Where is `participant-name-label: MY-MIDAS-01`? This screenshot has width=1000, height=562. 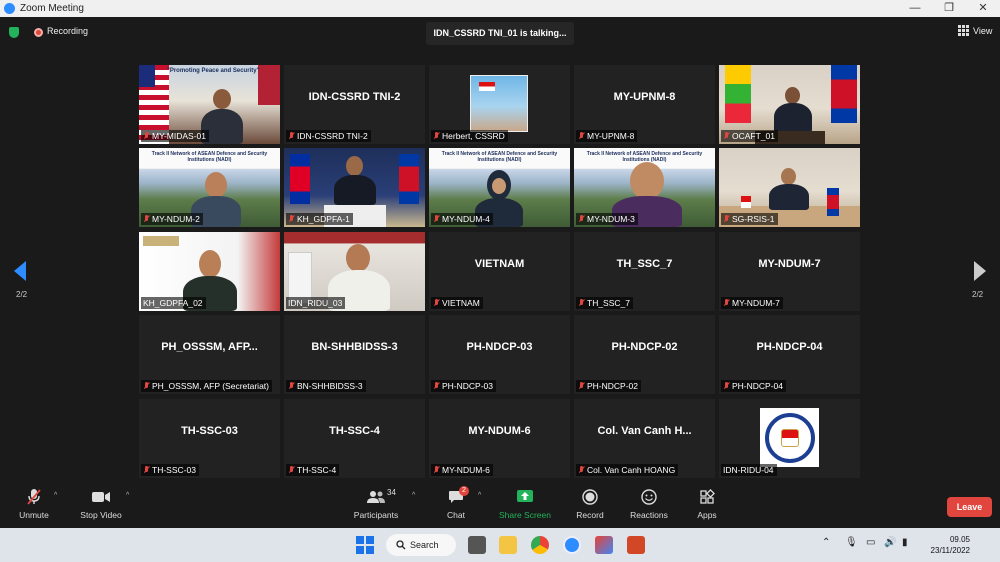
participant-name-label: MY-MIDAS-01 is located at coordinates (175, 136).